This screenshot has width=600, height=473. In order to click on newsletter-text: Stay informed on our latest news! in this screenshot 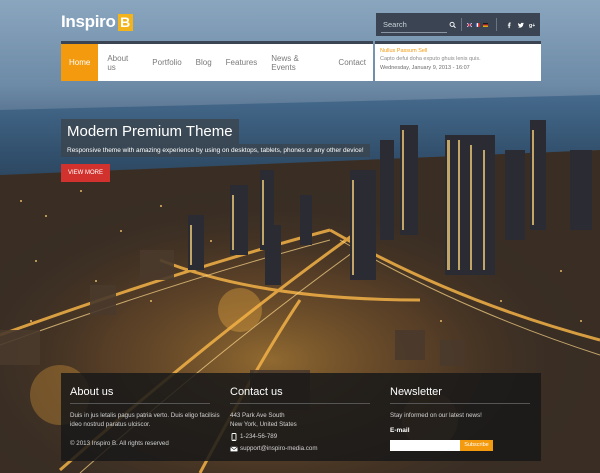, I will do `click(436, 415)`.